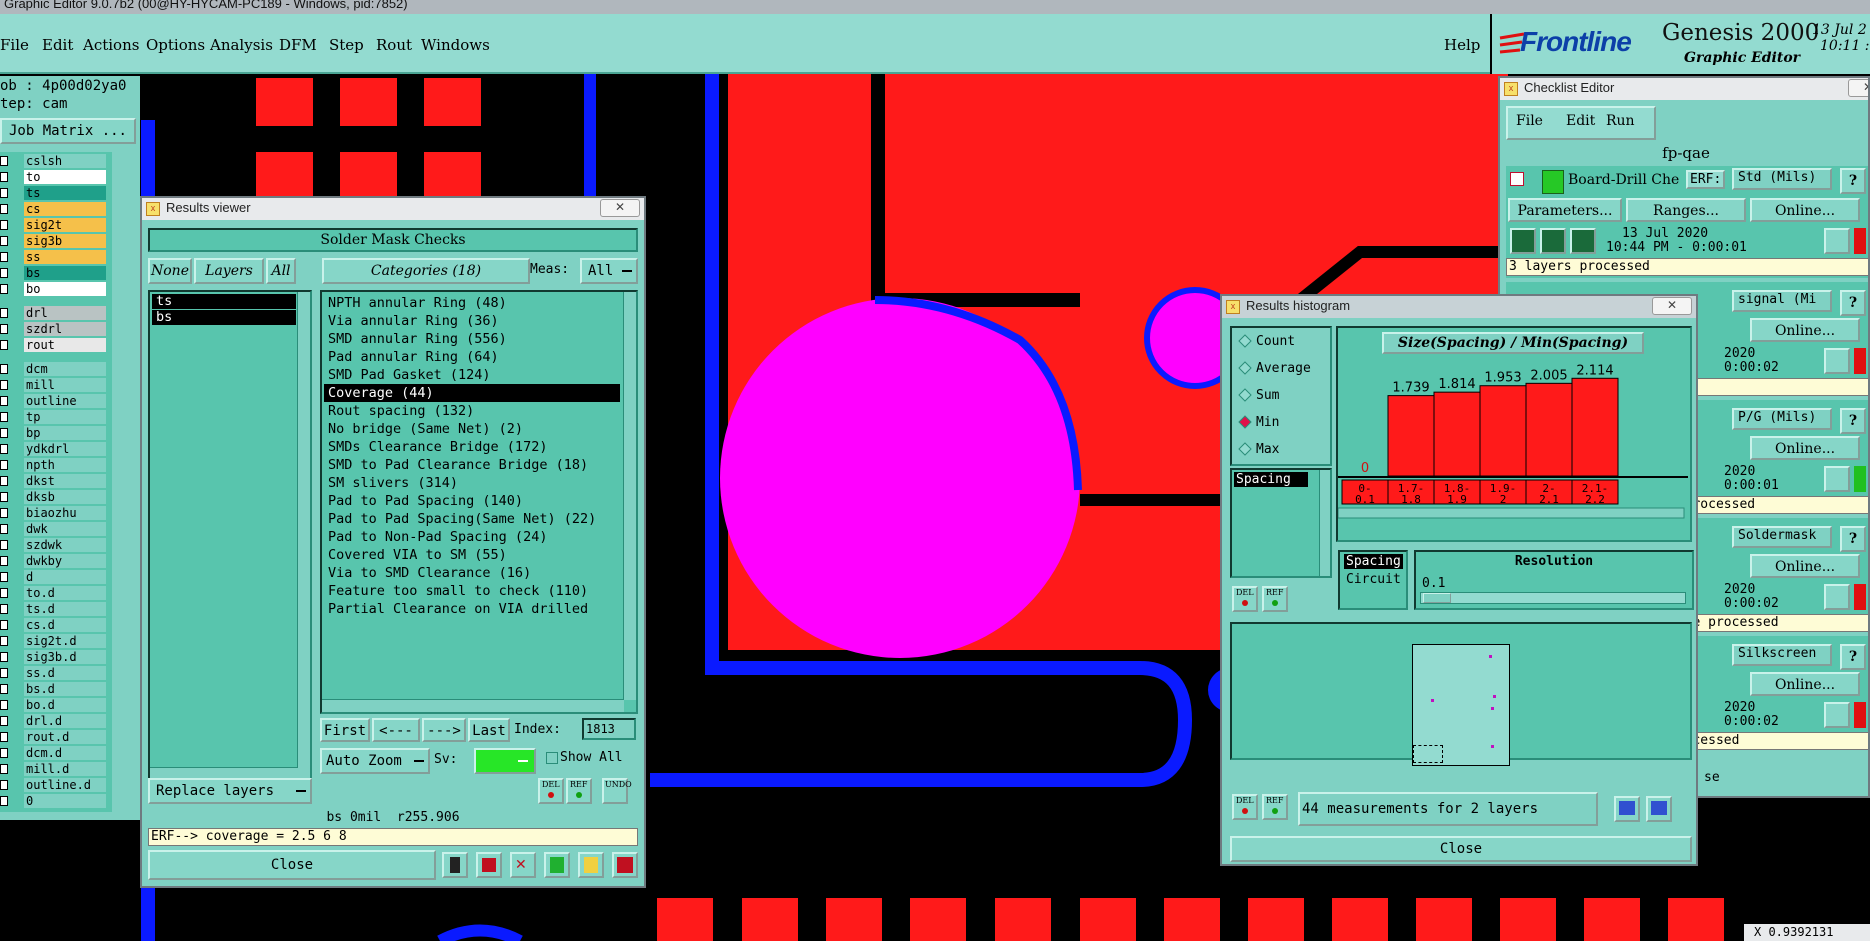 The width and height of the screenshot is (1870, 941). Describe the element at coordinates (1782, 419) in the screenshot. I see `erf-value: P/G (Mils)` at that location.